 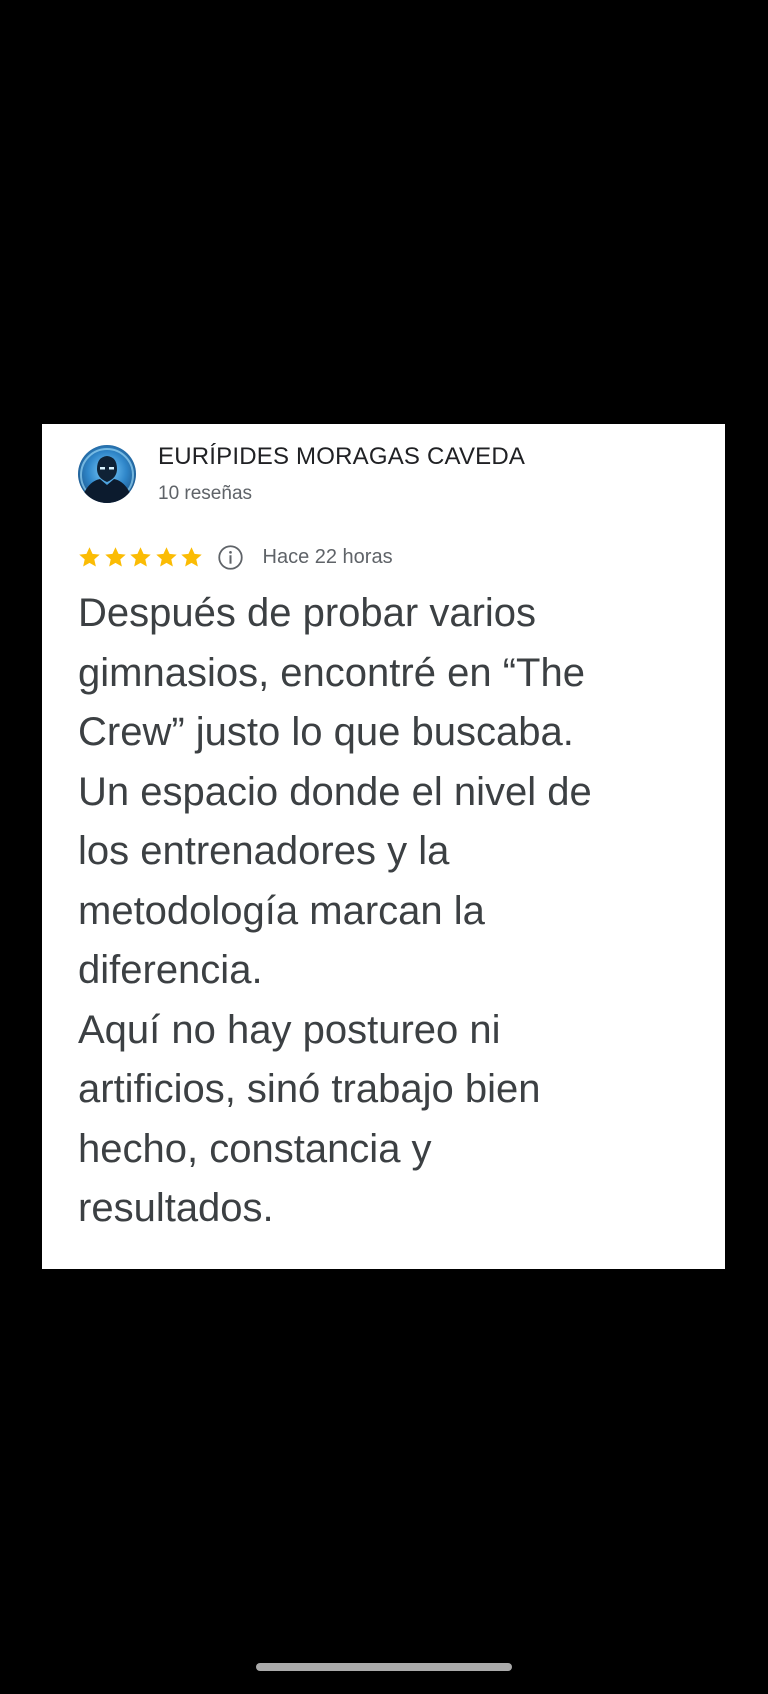 I want to click on review-text-line: metodología marcan la, so click(x=281, y=910).